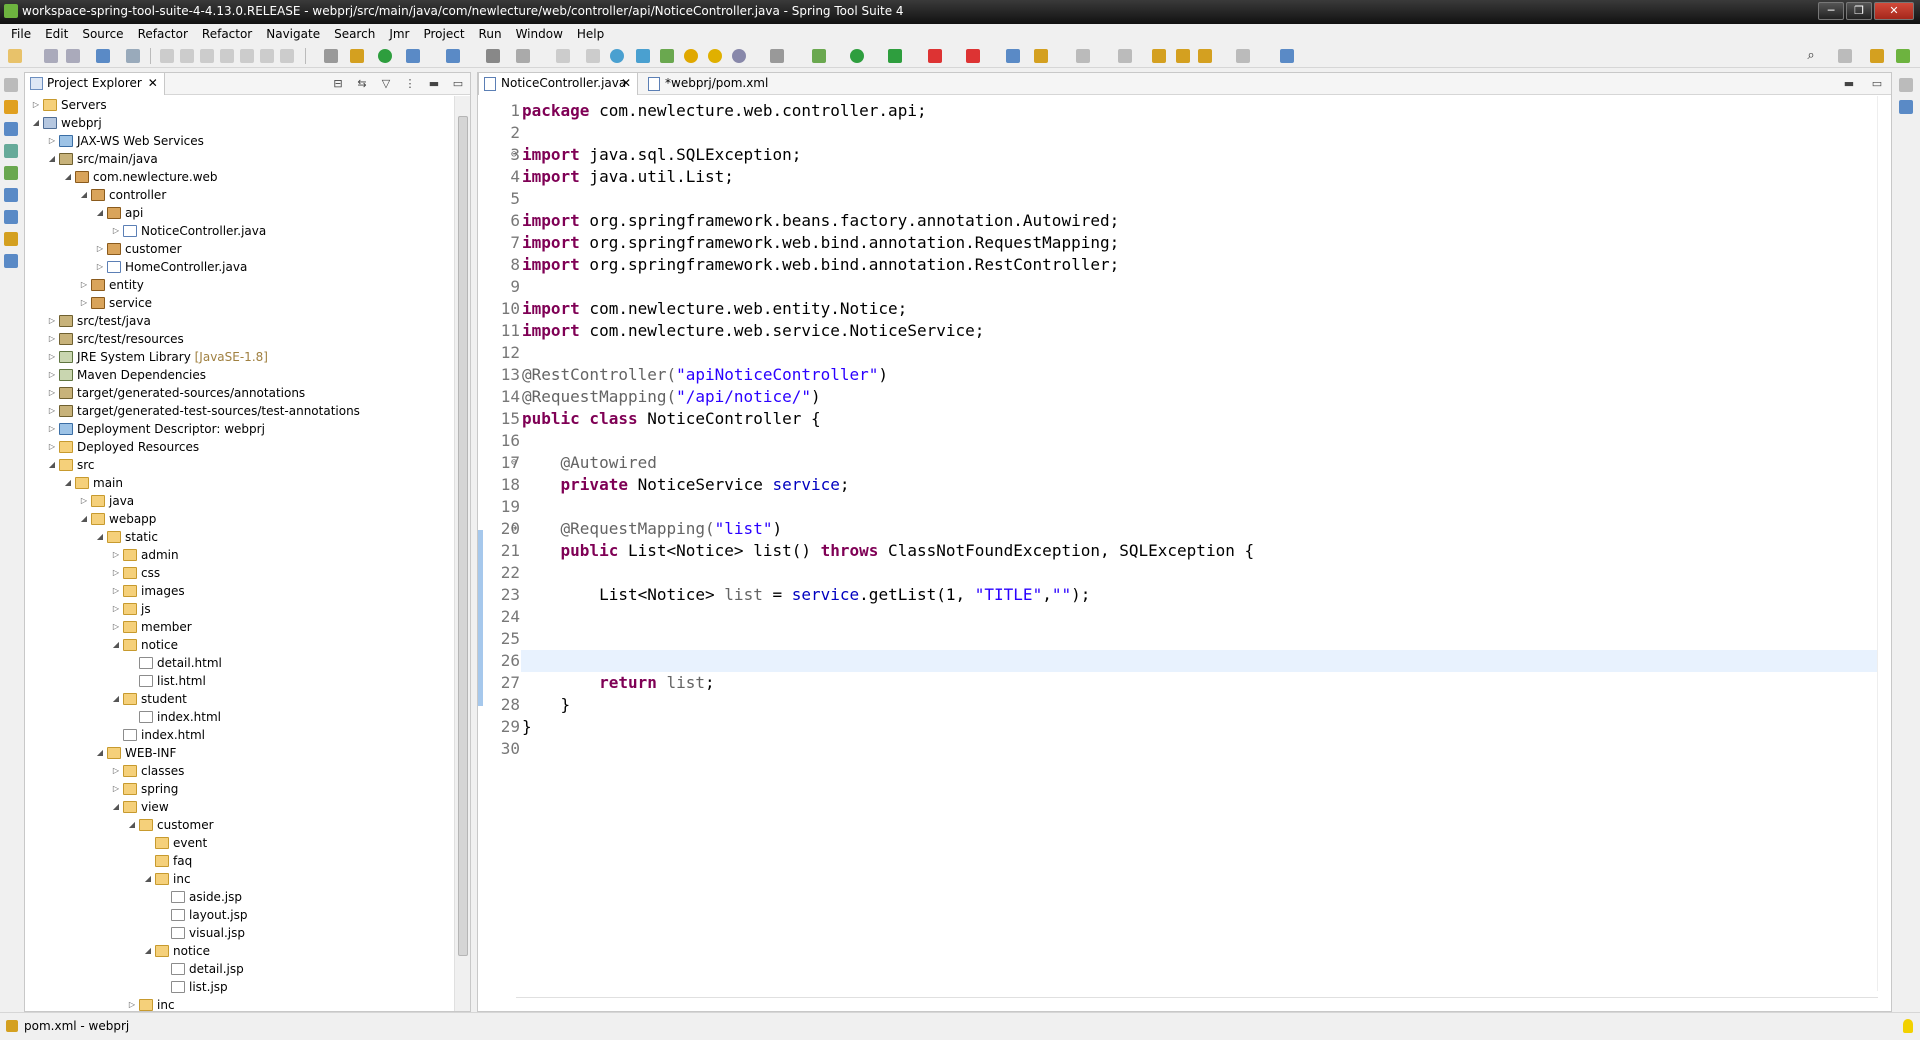  I want to click on open-task-icon, so click(331, 56).